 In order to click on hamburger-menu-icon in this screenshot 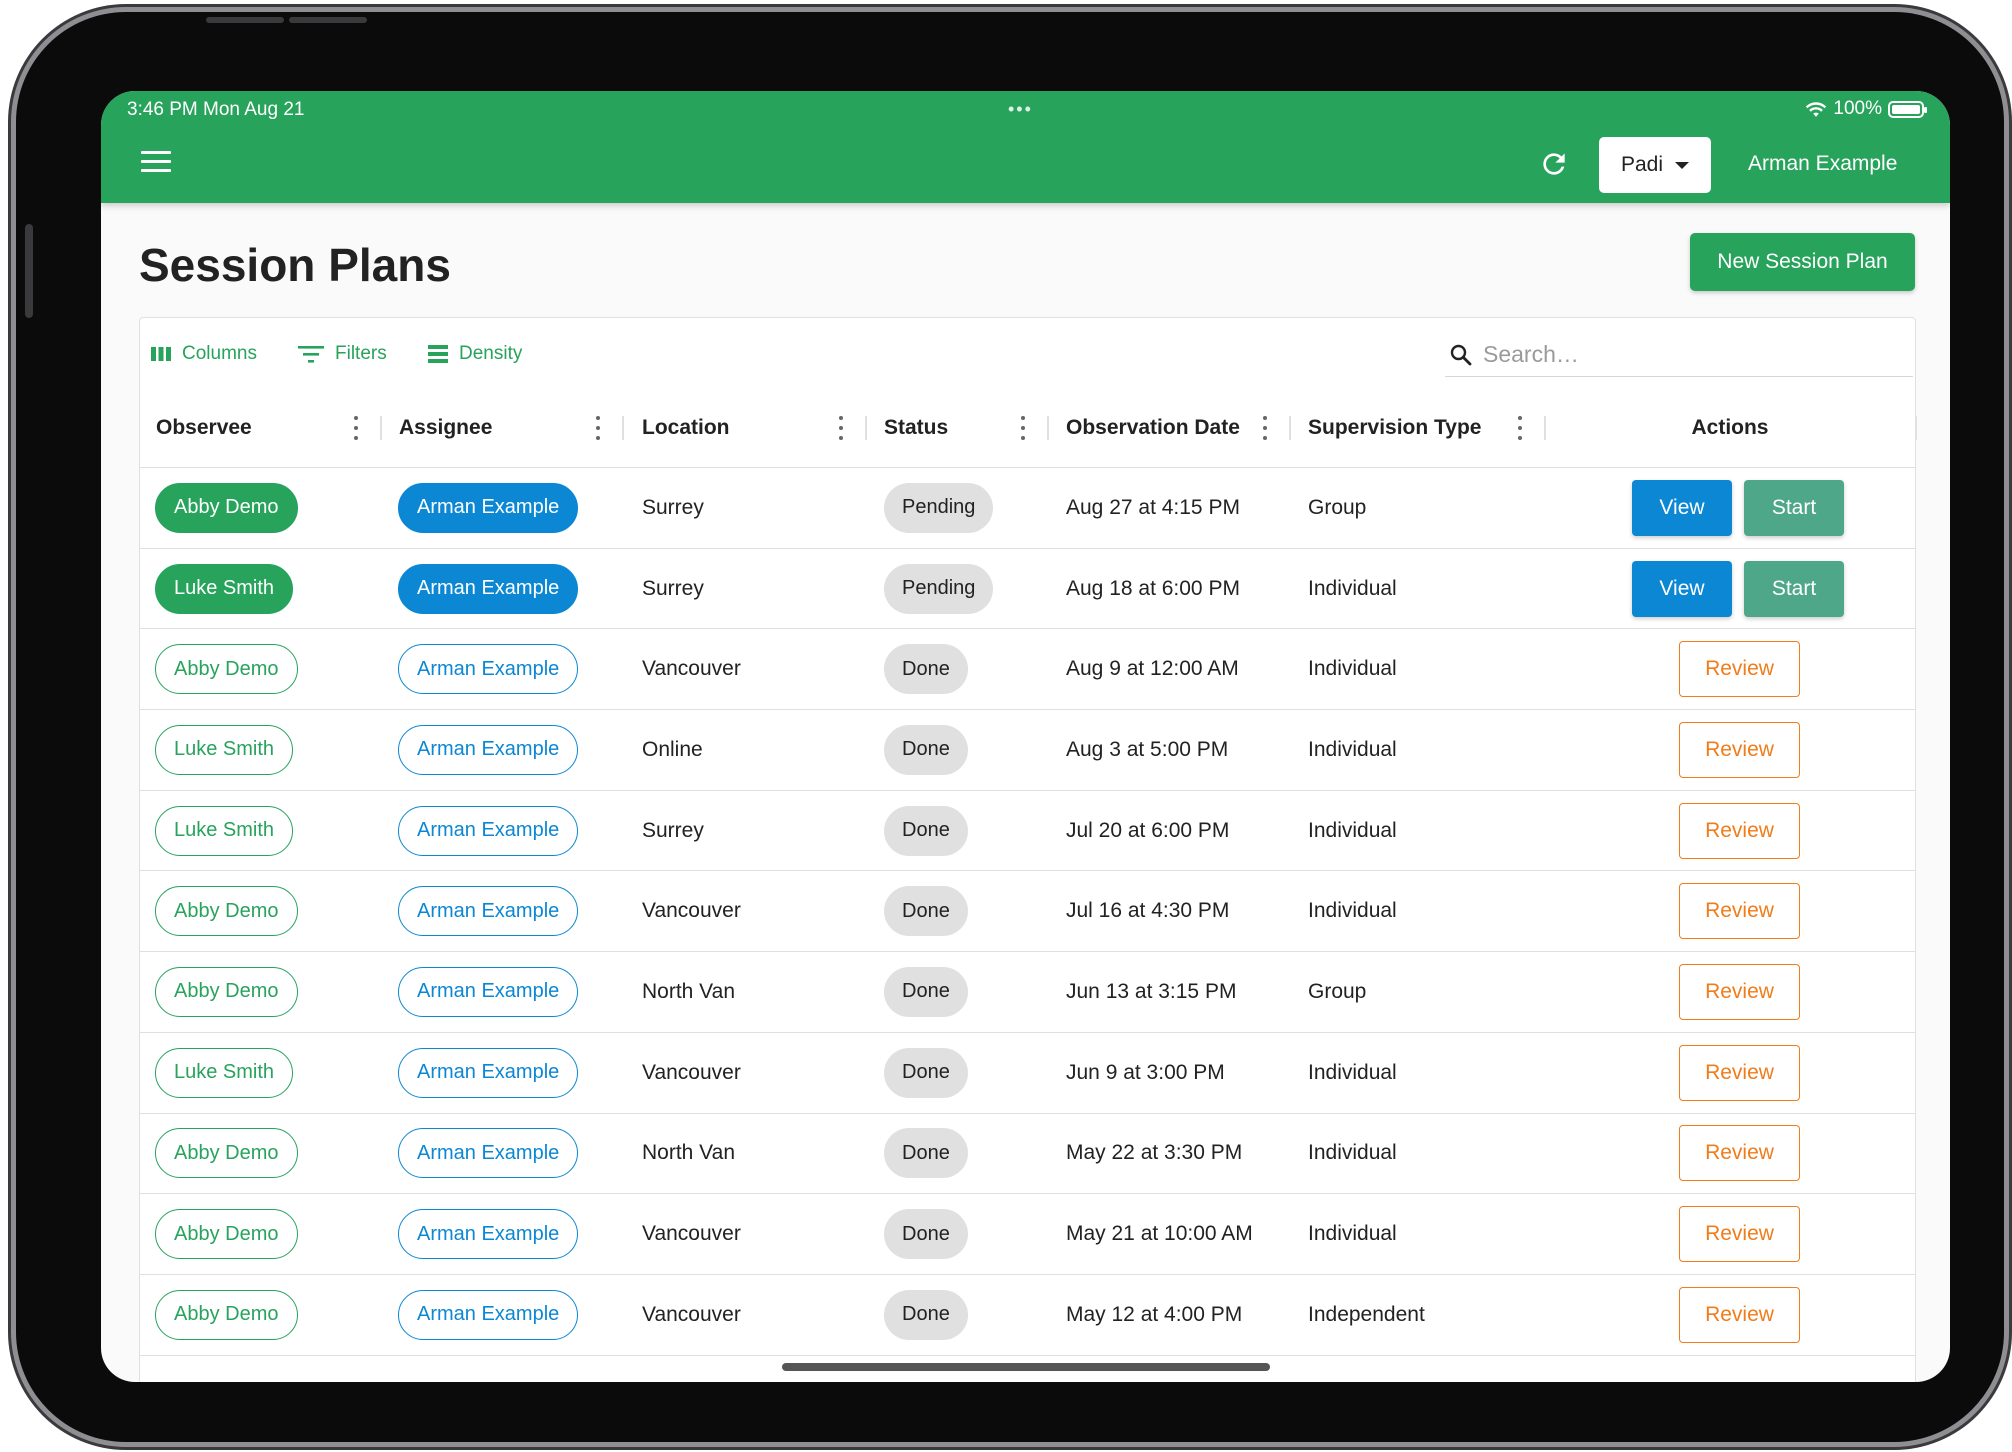, I will do `click(156, 163)`.